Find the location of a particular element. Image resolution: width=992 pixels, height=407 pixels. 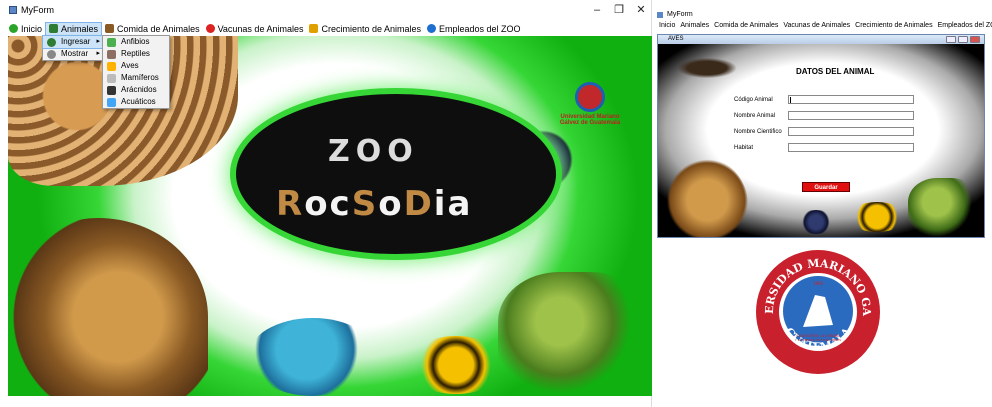

window-title: MyForm is located at coordinates (37, 10).